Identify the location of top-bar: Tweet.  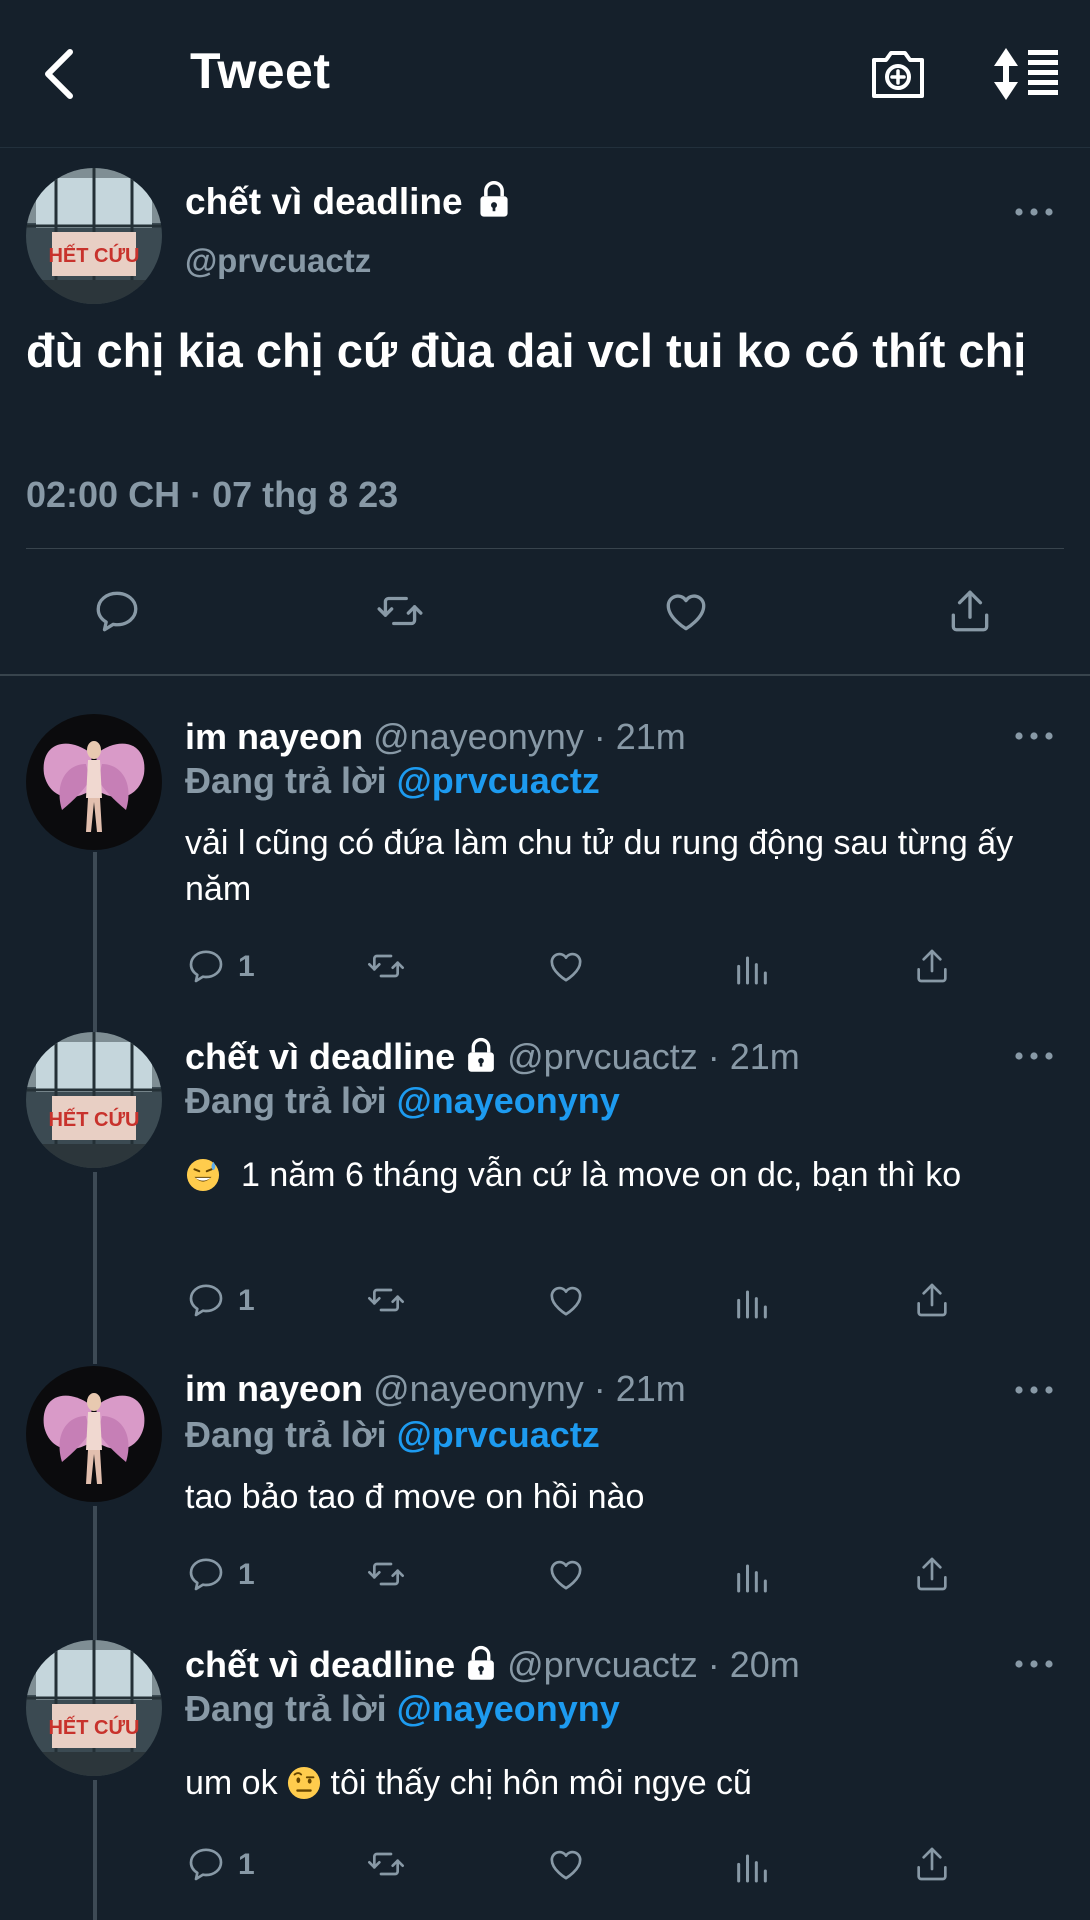
(545, 74).